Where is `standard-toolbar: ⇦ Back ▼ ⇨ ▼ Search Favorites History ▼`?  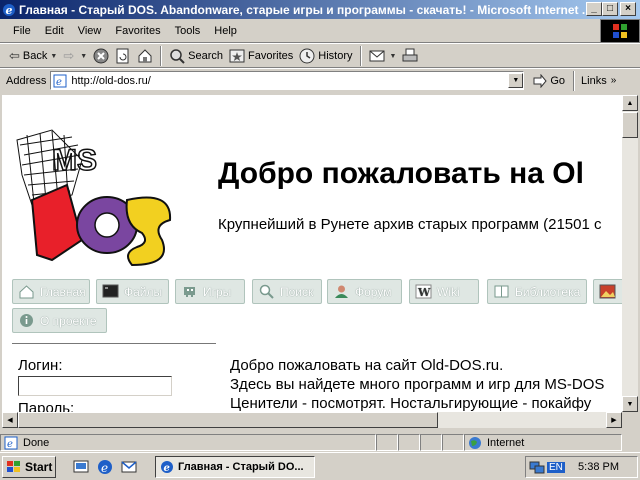 standard-toolbar: ⇦ Back ▼ ⇨ ▼ Search Favorites History ▼ is located at coordinates (320, 56).